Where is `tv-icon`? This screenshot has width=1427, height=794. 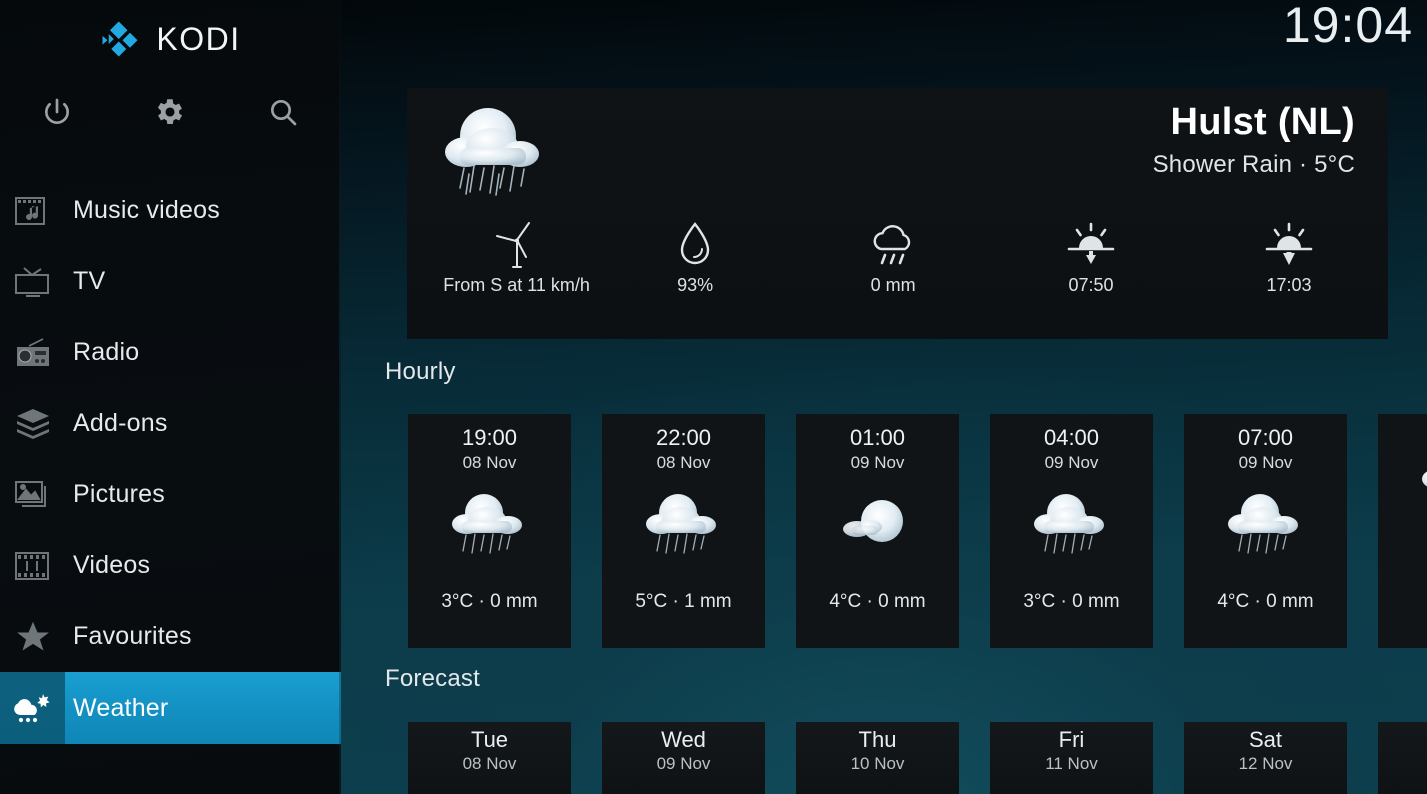
tv-icon is located at coordinates (32, 281).